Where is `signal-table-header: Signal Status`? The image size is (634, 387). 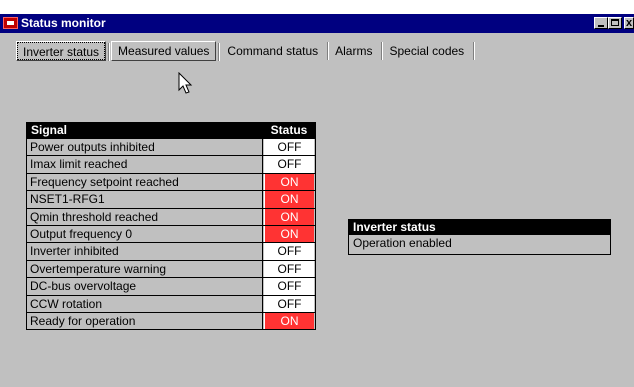
signal-table-header: Signal Status is located at coordinates (171, 130).